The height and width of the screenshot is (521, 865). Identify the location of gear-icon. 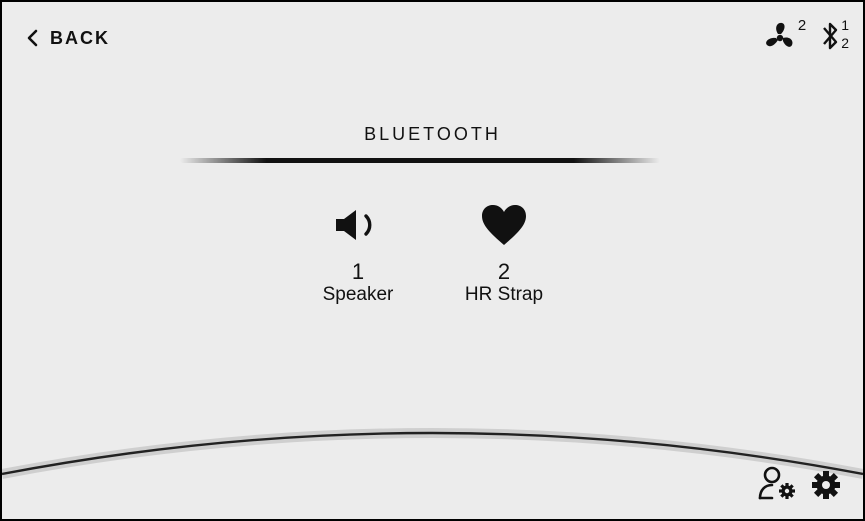
(826, 485).